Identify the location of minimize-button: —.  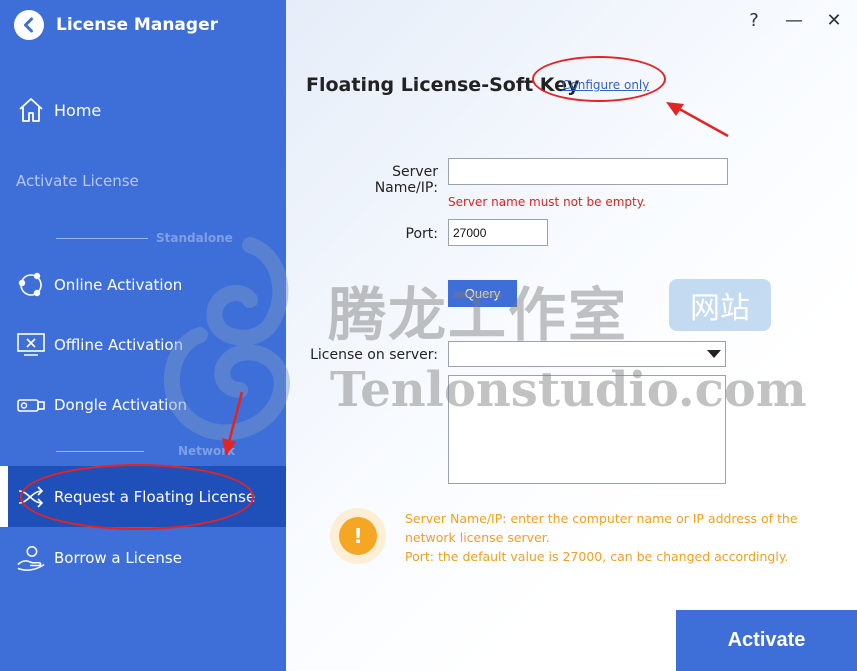
(794, 20).